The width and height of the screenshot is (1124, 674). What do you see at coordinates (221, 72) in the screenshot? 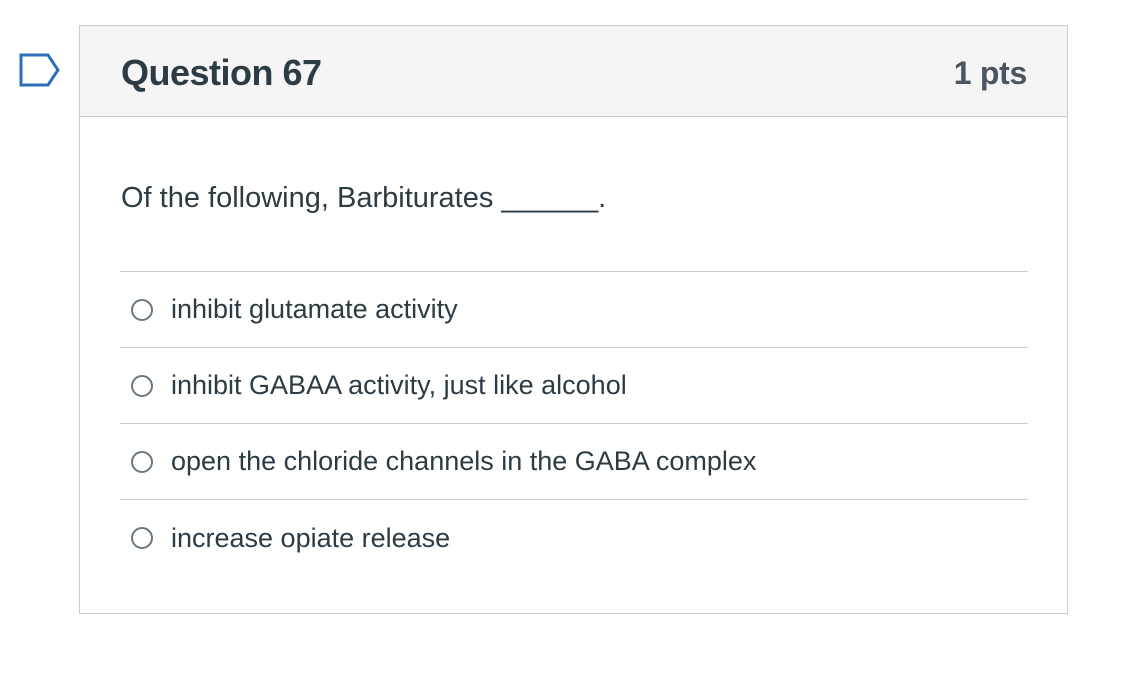
I see `question-title: Question 67` at bounding box center [221, 72].